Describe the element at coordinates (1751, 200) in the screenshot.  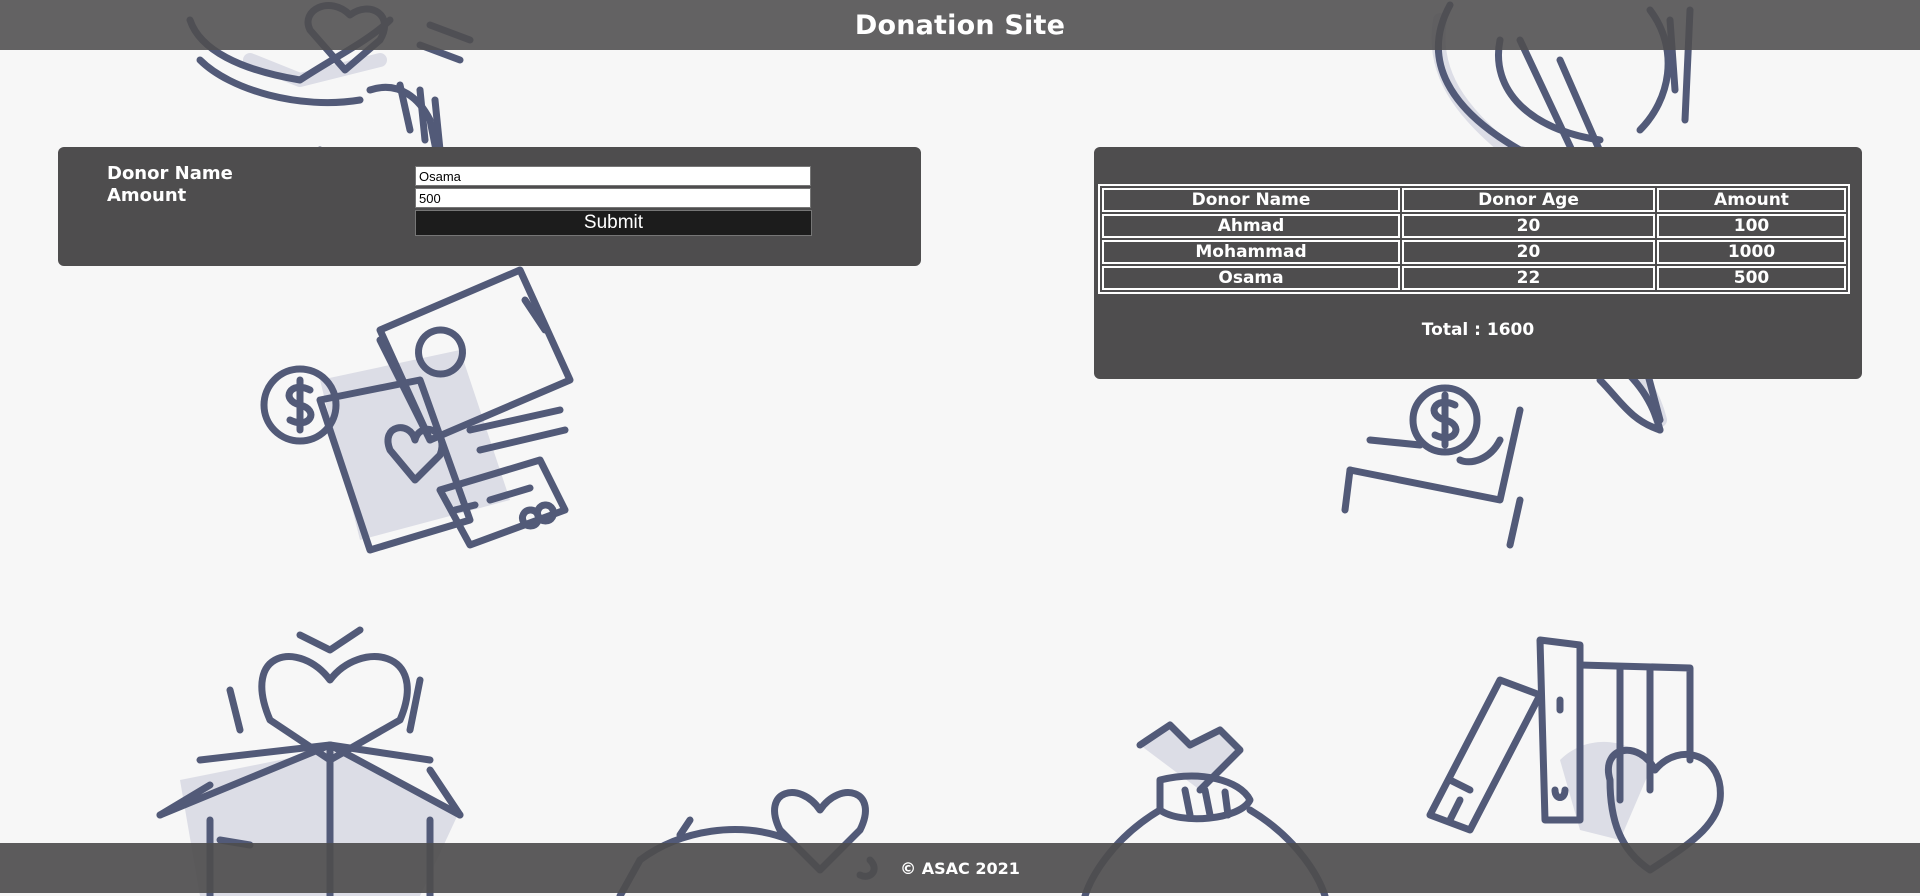
I see `column-header-amount: Amount` at that location.